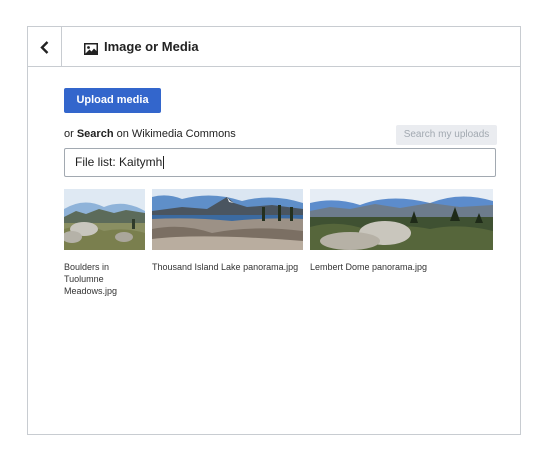 The image size is (547, 450). I want to click on text-caret, so click(164, 163).